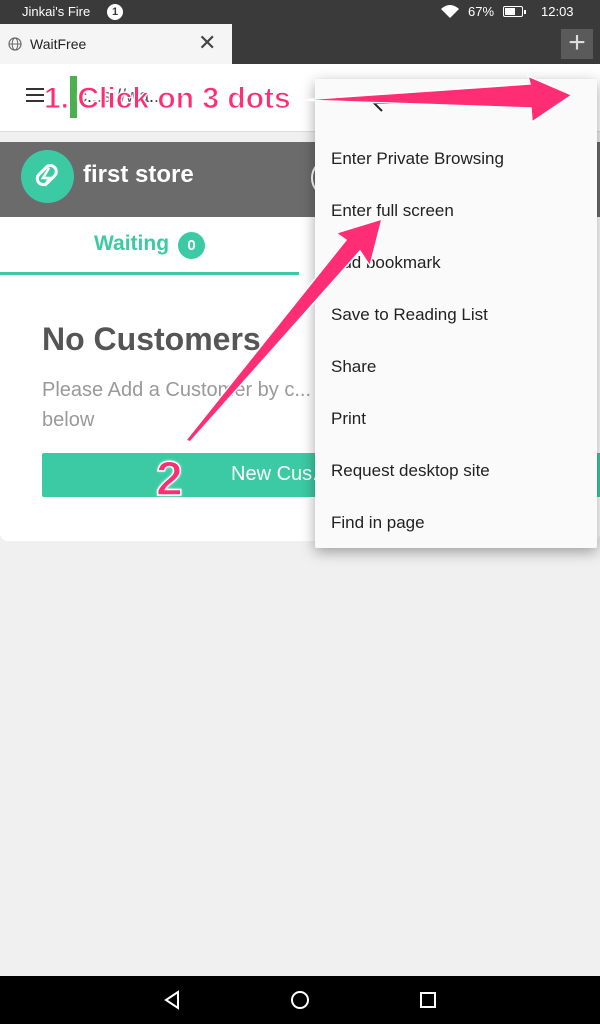 This screenshot has height=1024, width=600. What do you see at coordinates (353, 367) in the screenshot?
I see `menu-item-share: Share` at bounding box center [353, 367].